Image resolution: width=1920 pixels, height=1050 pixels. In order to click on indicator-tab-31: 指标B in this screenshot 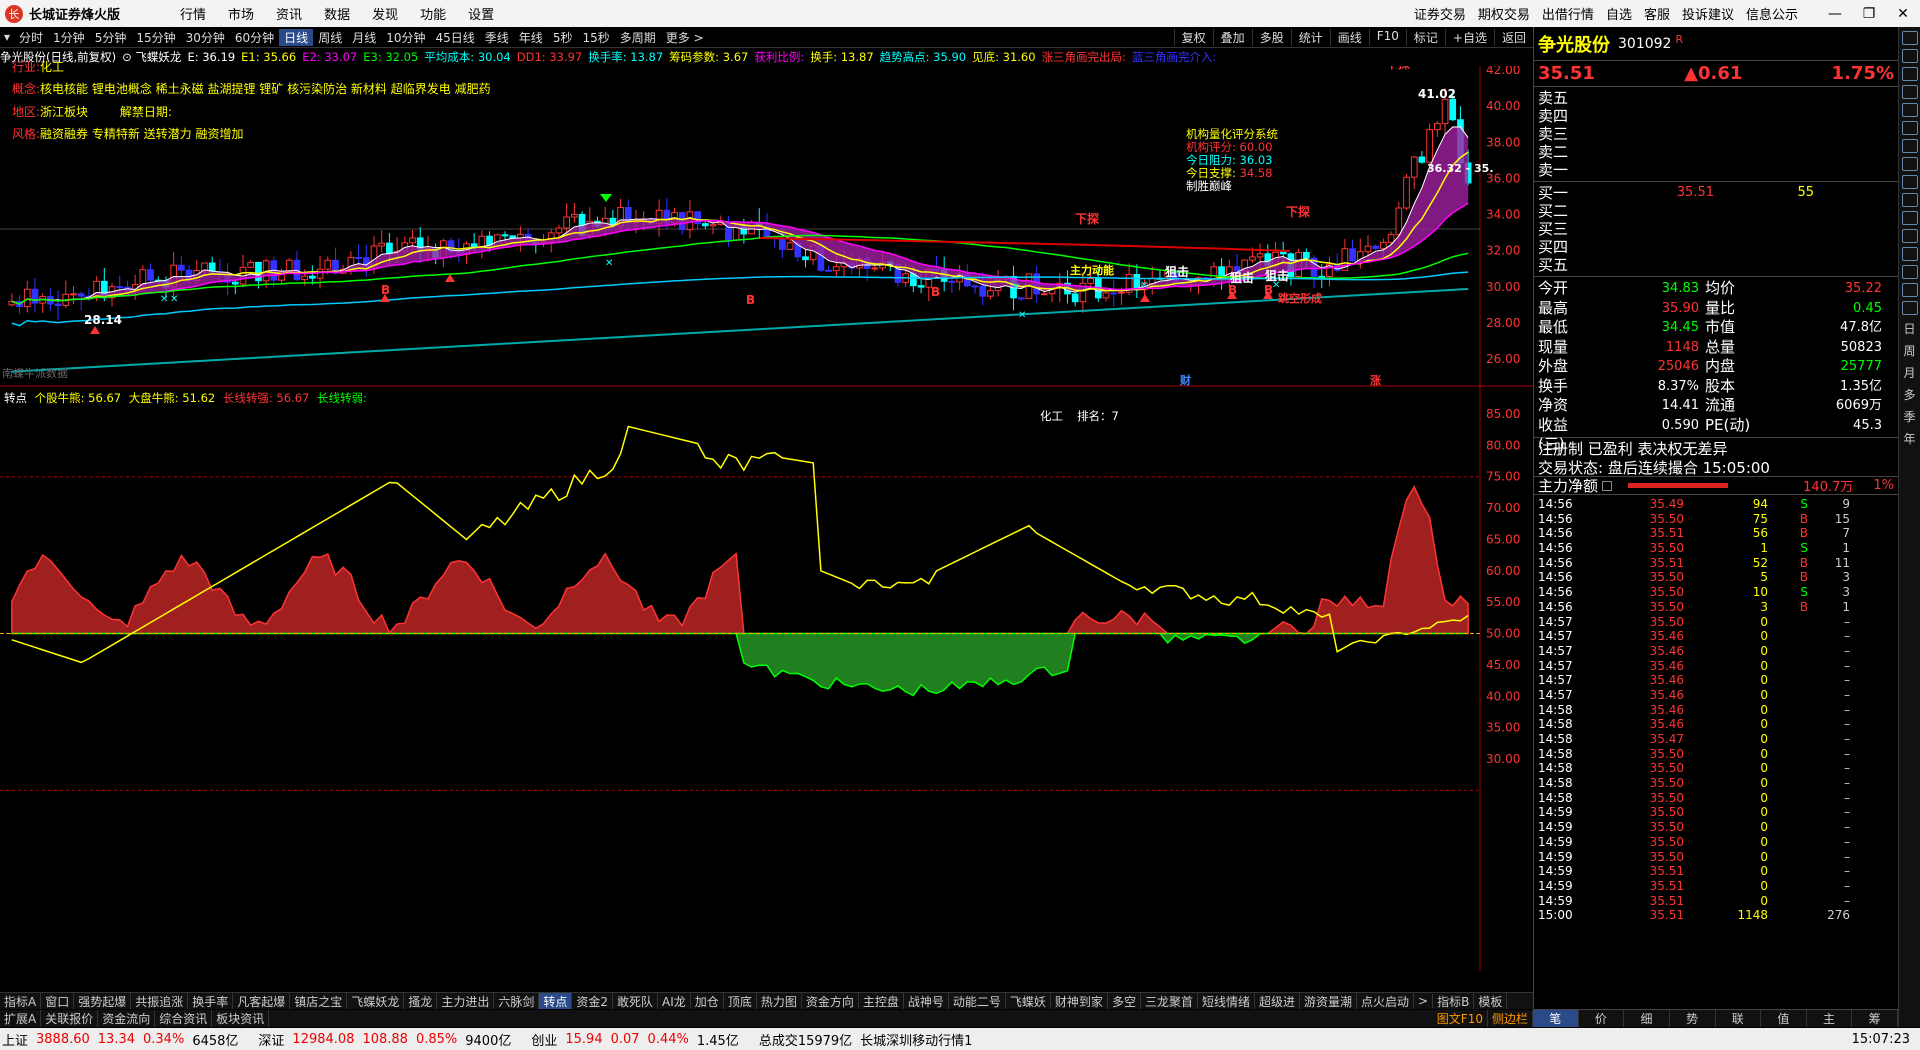, I will do `click(1454, 1001)`.